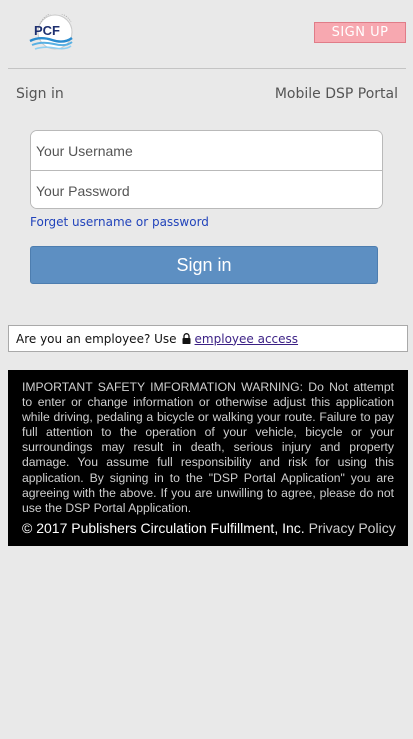 The height and width of the screenshot is (739, 413). What do you see at coordinates (206, 189) in the screenshot?
I see `password-input` at bounding box center [206, 189].